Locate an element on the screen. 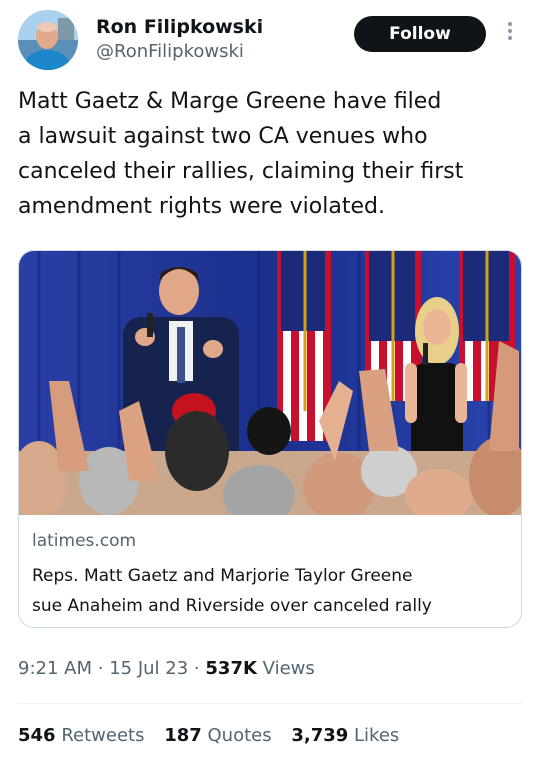  likes-stat: 3,739 Likes is located at coordinates (345, 735).